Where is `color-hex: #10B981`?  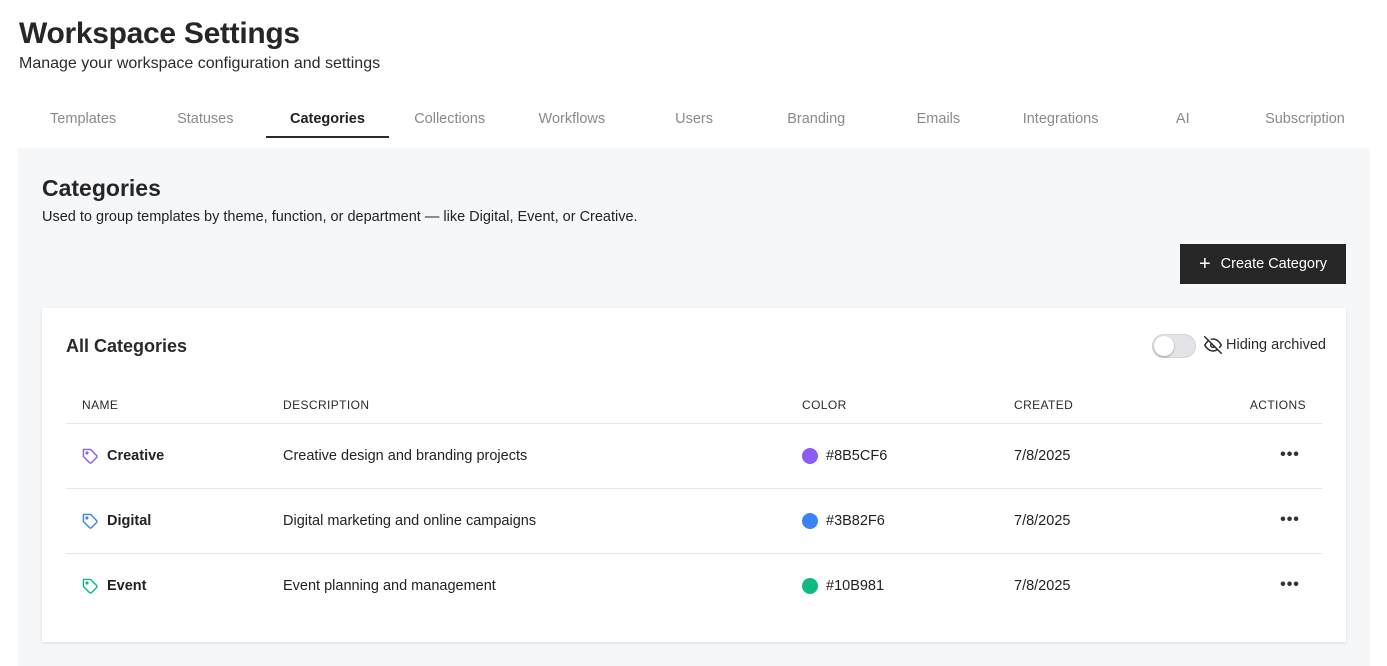
color-hex: #10B981 is located at coordinates (855, 586).